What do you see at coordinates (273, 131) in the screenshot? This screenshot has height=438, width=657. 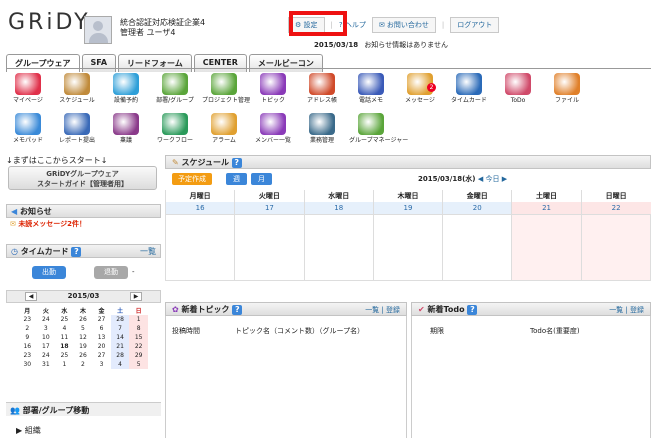 I see `app-members-button: メンバー一覧` at bounding box center [273, 131].